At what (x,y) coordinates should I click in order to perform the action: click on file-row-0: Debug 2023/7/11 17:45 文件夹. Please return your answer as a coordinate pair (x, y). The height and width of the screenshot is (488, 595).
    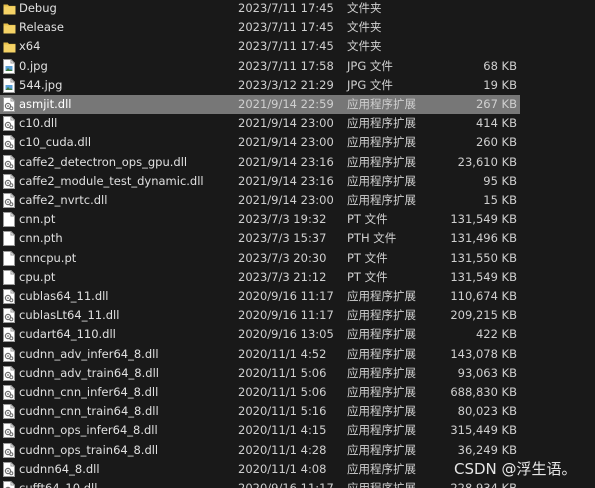
    Looking at the image, I should click on (260, 9).